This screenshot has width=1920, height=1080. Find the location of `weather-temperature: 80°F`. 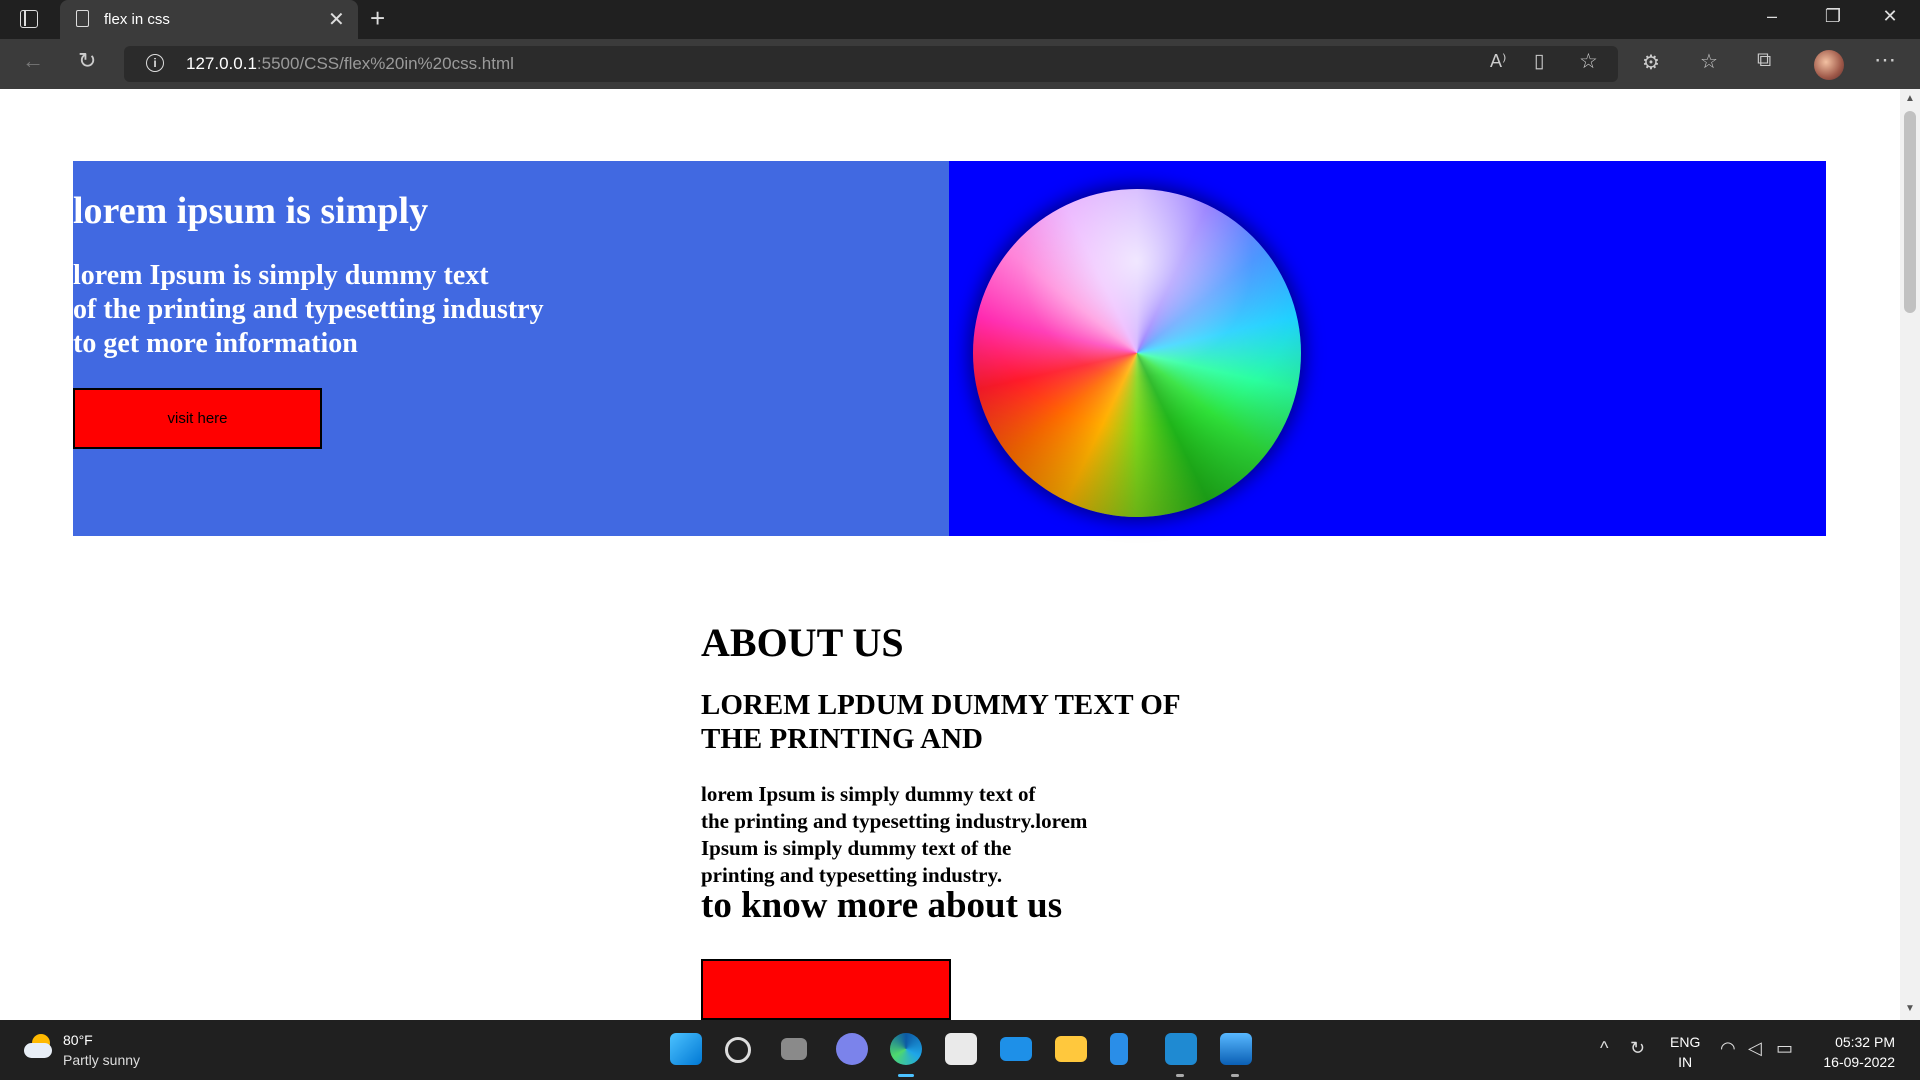

weather-temperature: 80°F is located at coordinates (78, 1040).